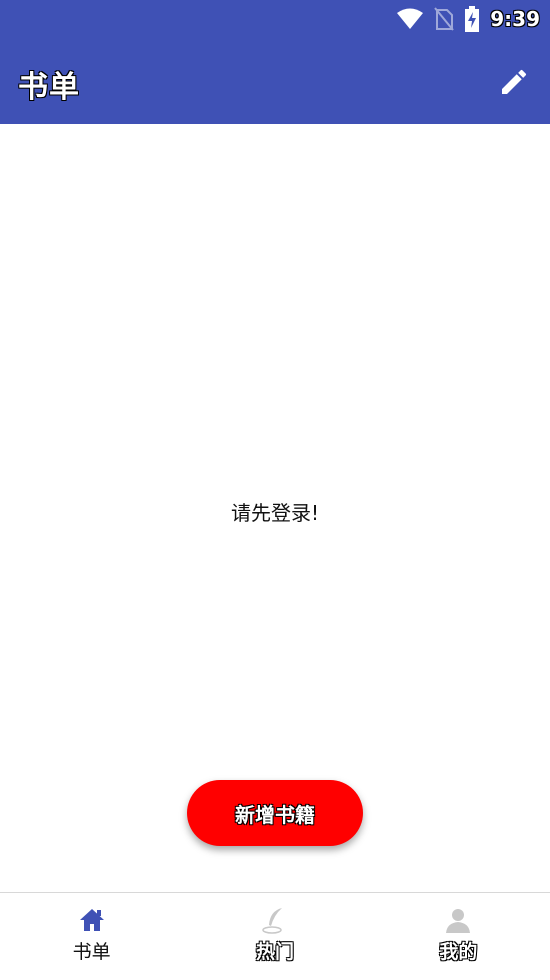 This screenshot has height=980, width=550. I want to click on feather-icon, so click(272, 921).